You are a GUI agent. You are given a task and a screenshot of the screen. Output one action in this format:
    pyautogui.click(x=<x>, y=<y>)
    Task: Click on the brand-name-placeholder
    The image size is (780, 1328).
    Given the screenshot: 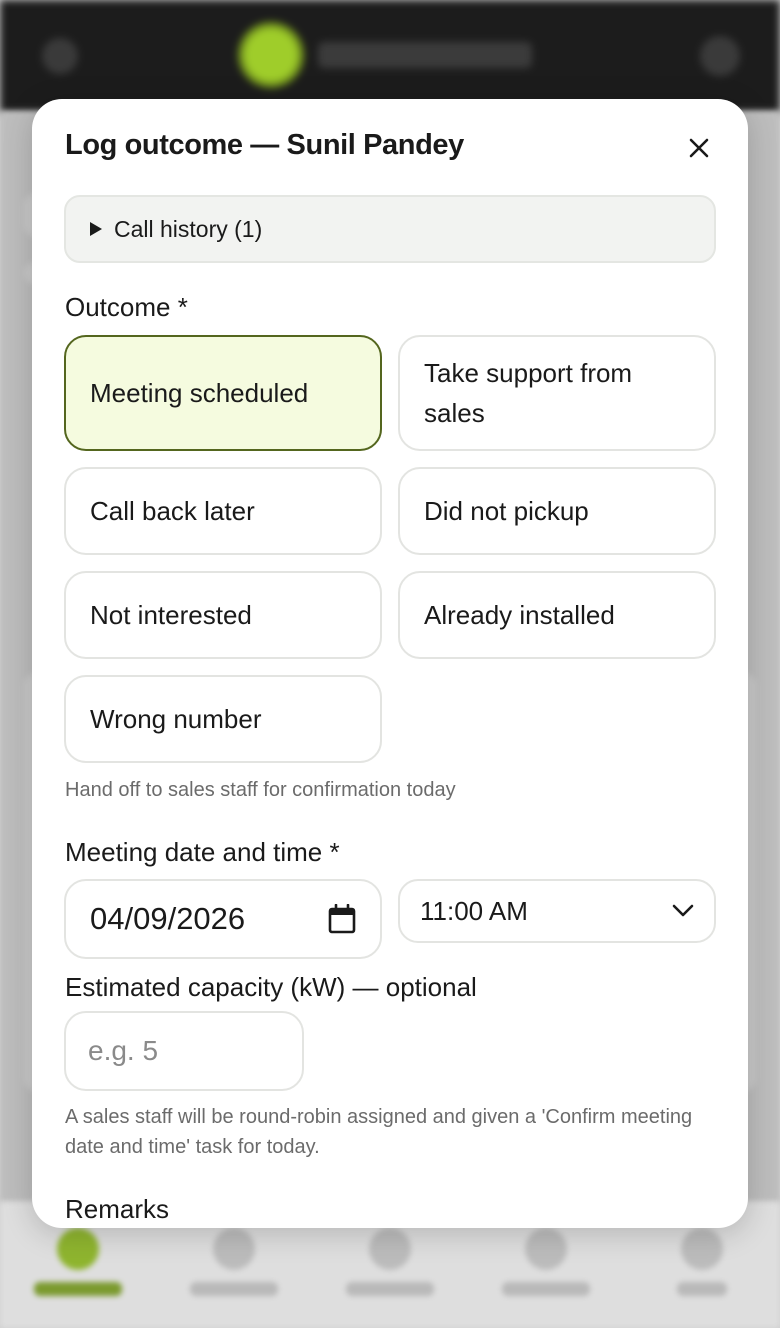 What is the action you would take?
    pyautogui.click(x=425, y=55)
    